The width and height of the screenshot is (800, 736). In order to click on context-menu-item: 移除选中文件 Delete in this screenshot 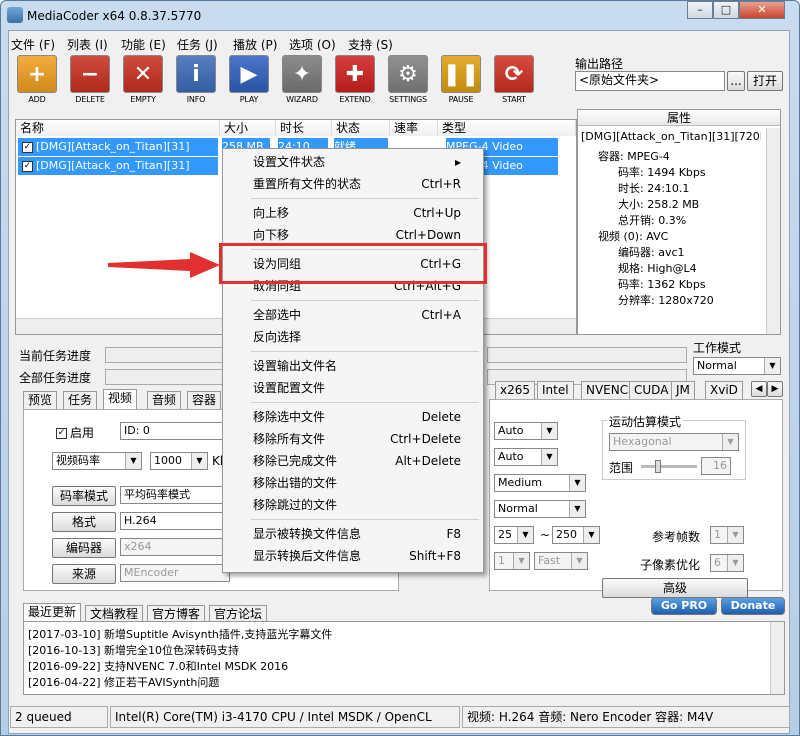, I will do `click(353, 417)`.